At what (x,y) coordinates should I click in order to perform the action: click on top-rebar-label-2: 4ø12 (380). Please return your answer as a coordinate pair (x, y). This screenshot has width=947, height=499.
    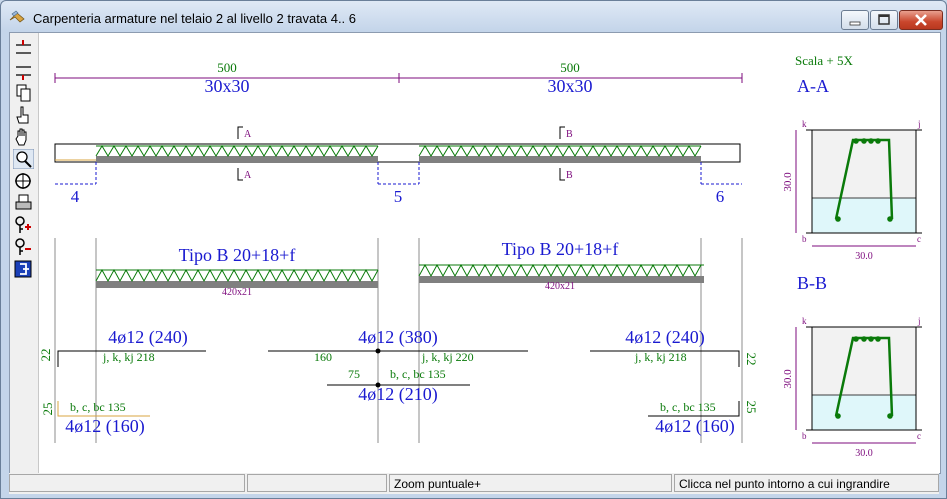
    Looking at the image, I should click on (398, 337).